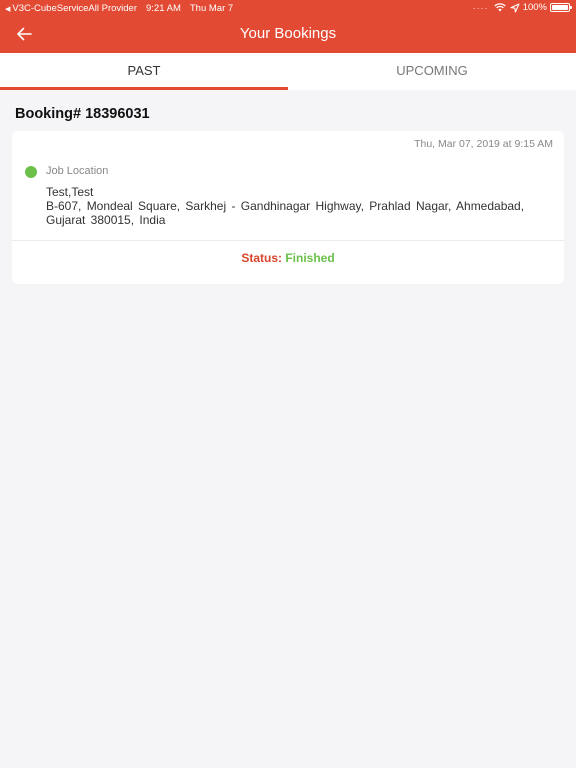  What do you see at coordinates (561, 7) in the screenshot?
I see `battery-icon` at bounding box center [561, 7].